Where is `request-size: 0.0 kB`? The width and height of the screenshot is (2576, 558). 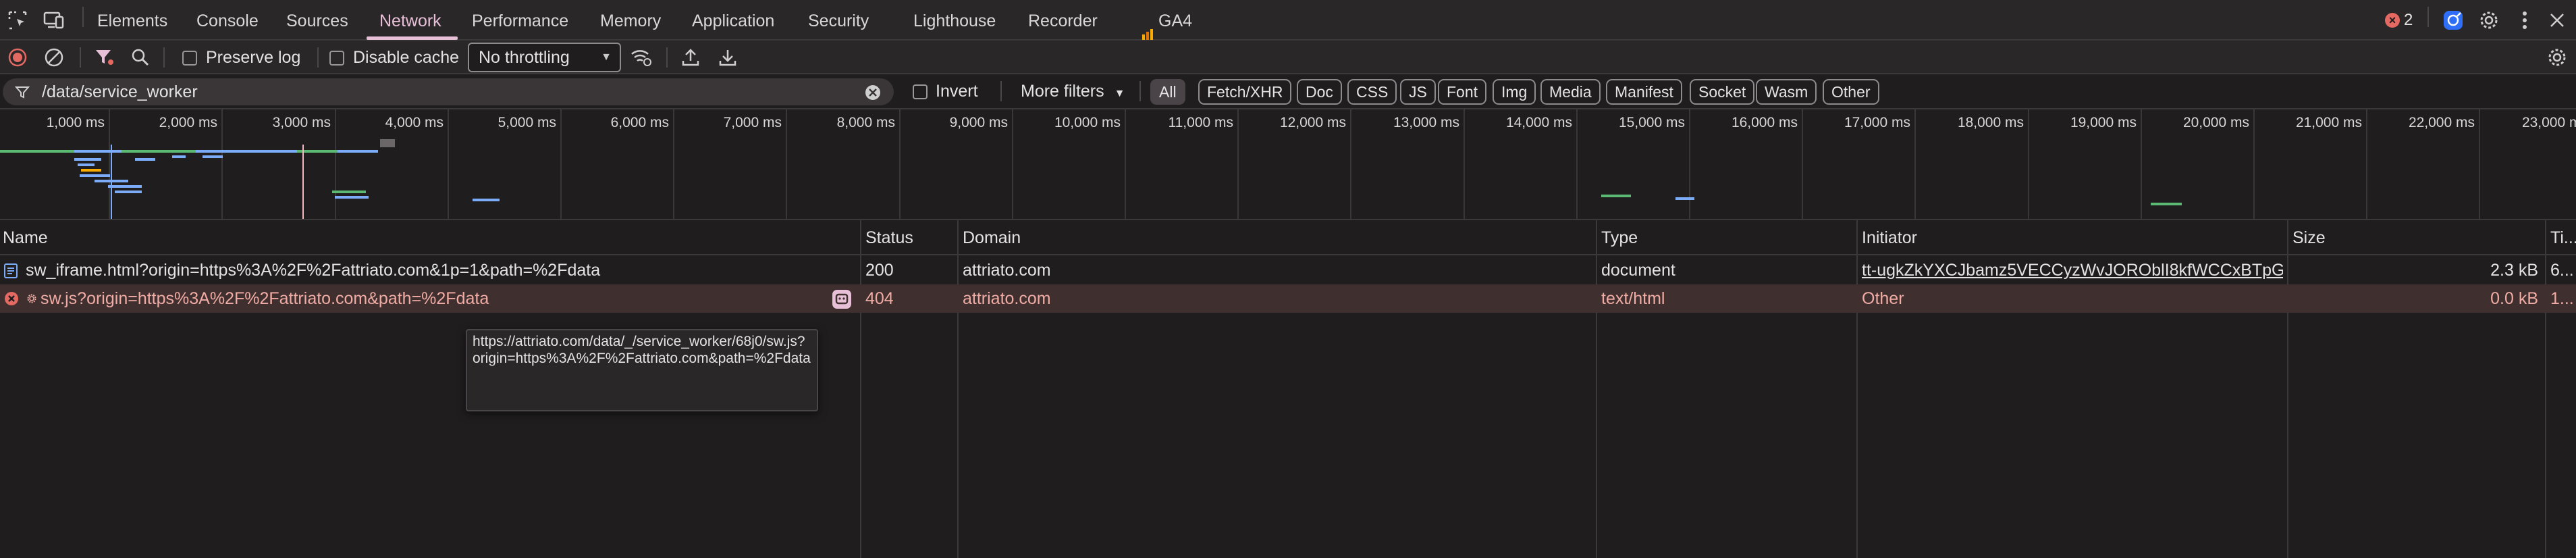
request-size: 0.0 kB is located at coordinates (2514, 298).